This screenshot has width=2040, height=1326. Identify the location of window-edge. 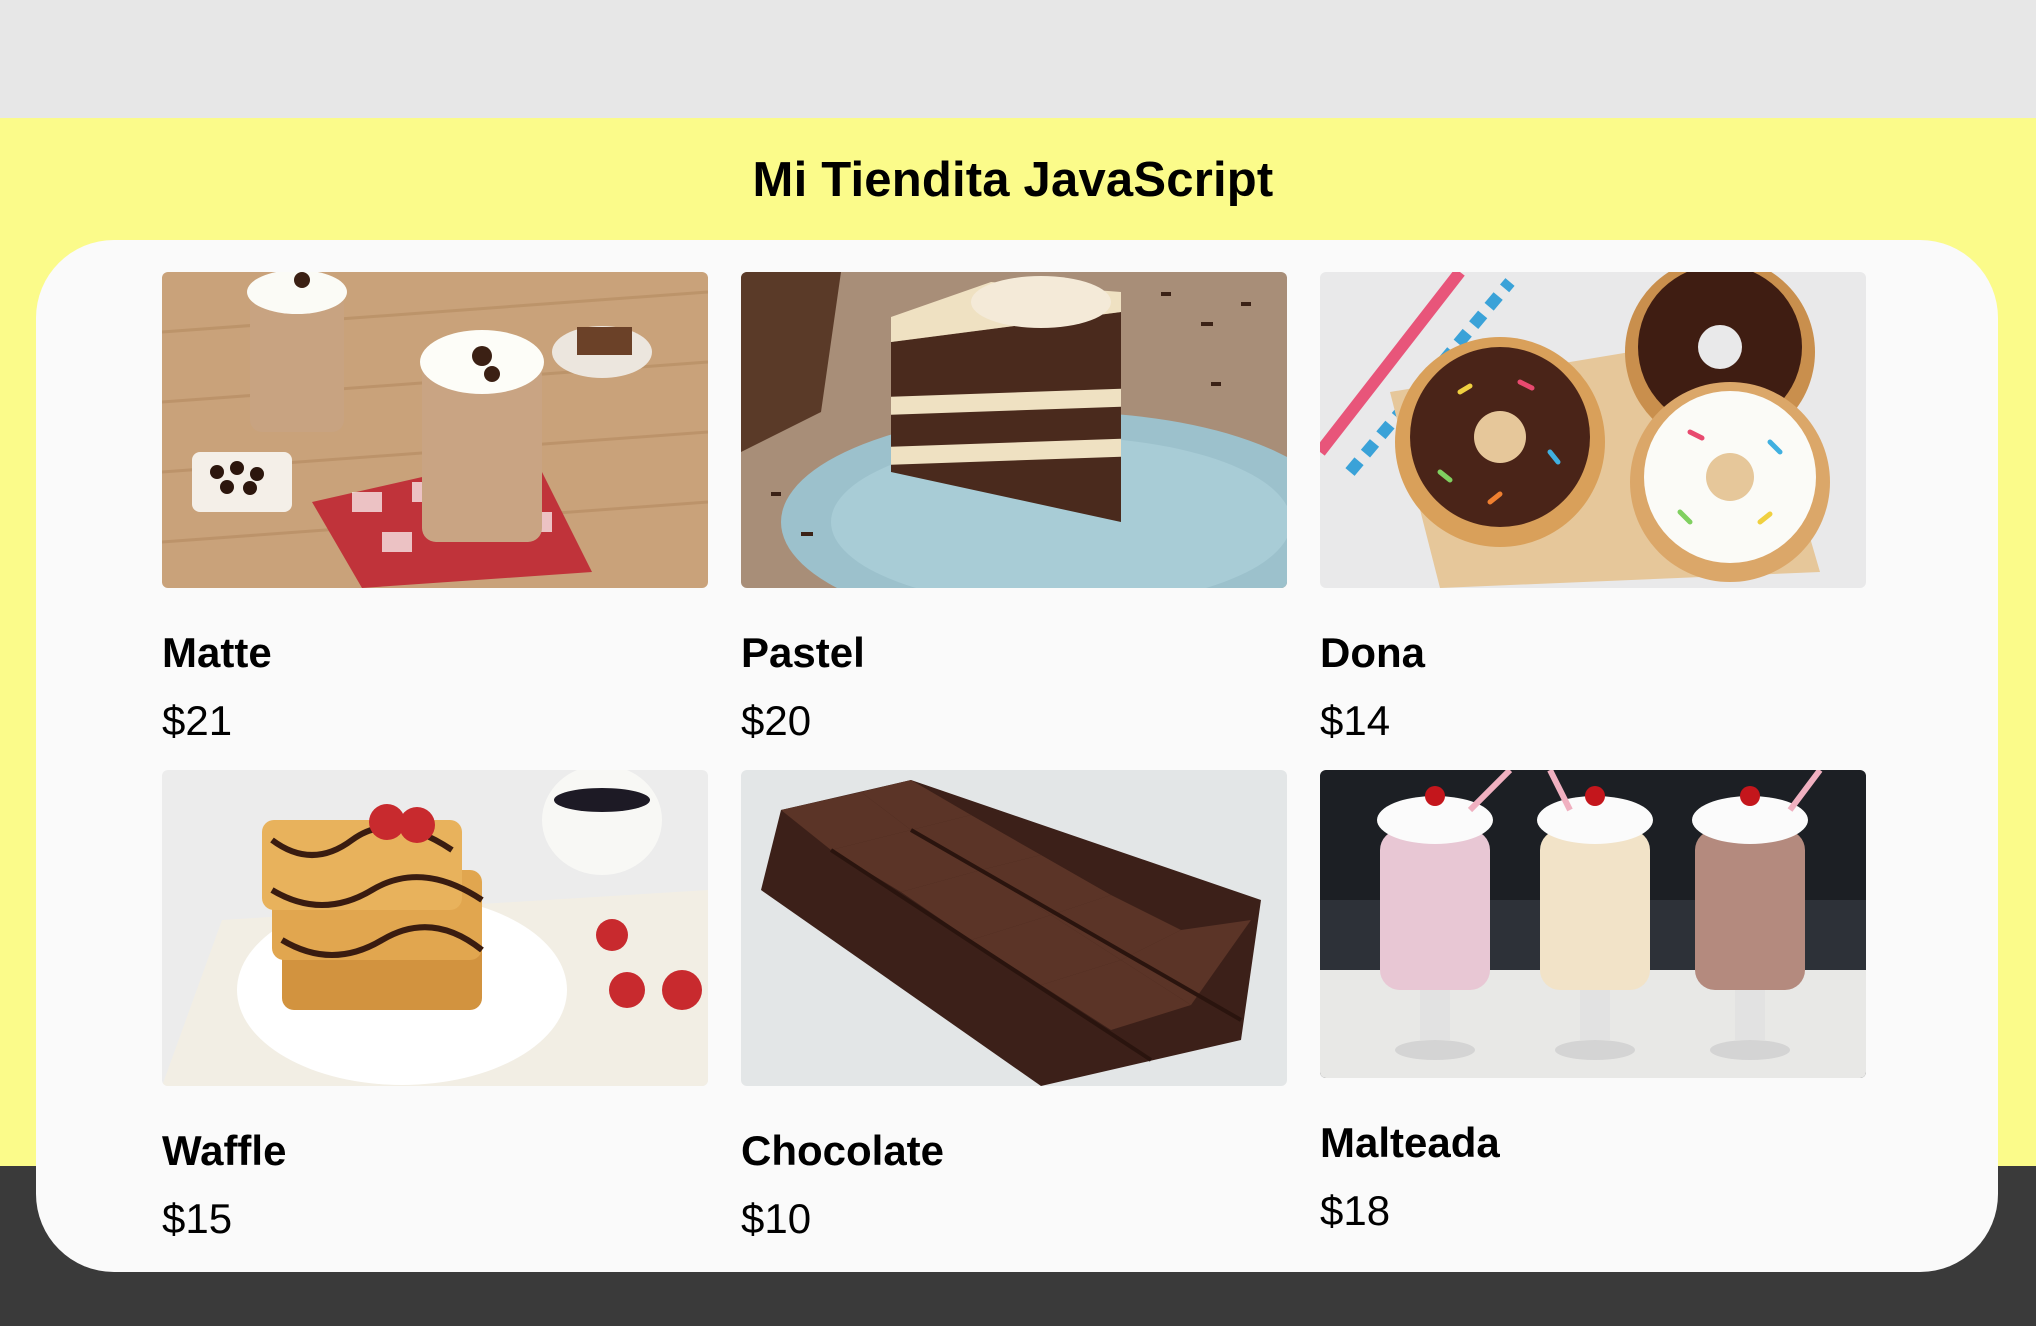
(2038, 663).